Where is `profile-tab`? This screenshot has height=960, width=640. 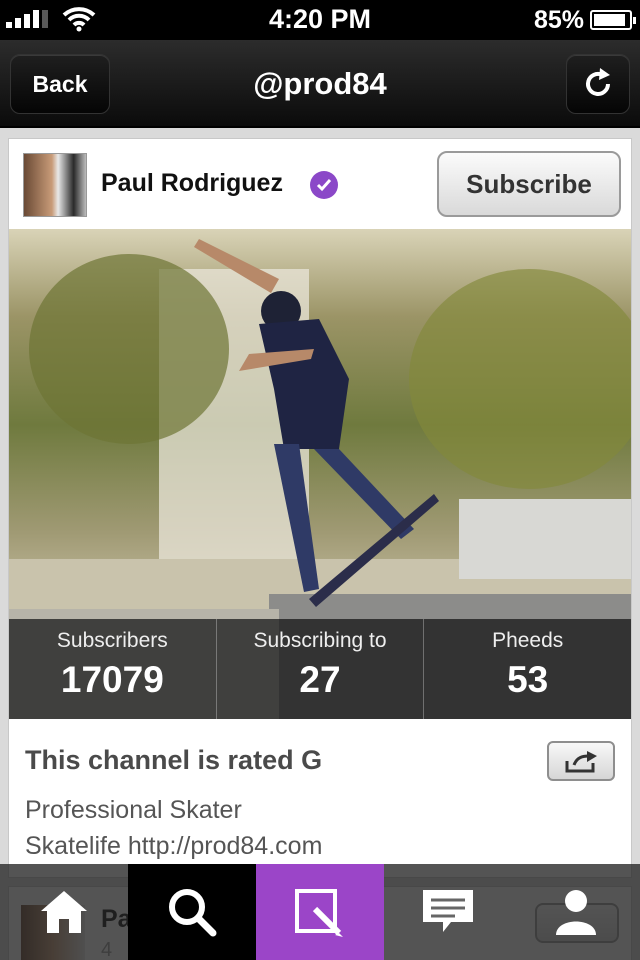
profile-tab is located at coordinates (576, 912).